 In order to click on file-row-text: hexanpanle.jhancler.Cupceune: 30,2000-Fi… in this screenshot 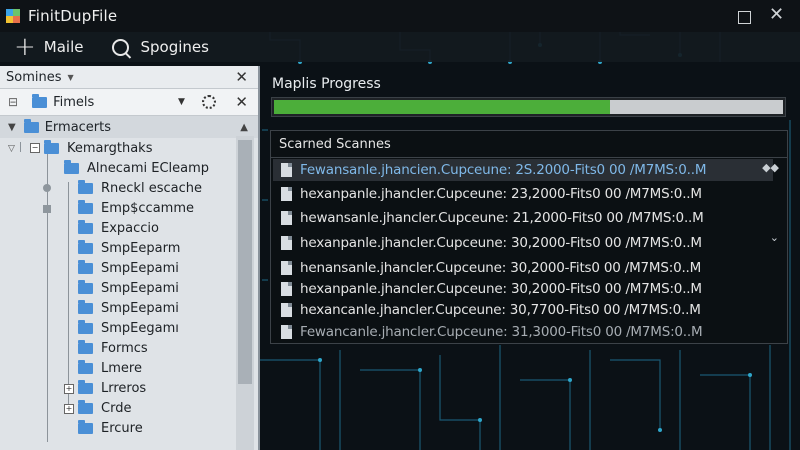, I will do `click(501, 243)`.